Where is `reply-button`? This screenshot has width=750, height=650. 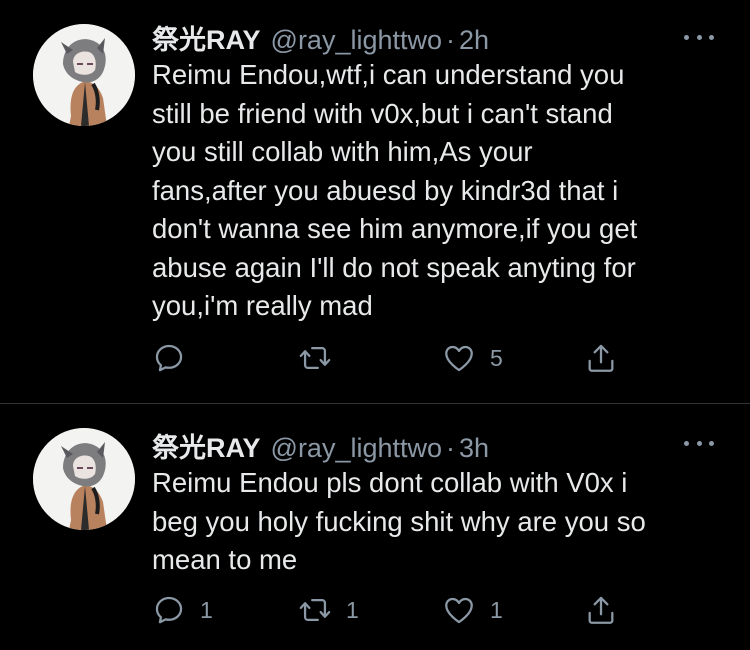 reply-button is located at coordinates (176, 358).